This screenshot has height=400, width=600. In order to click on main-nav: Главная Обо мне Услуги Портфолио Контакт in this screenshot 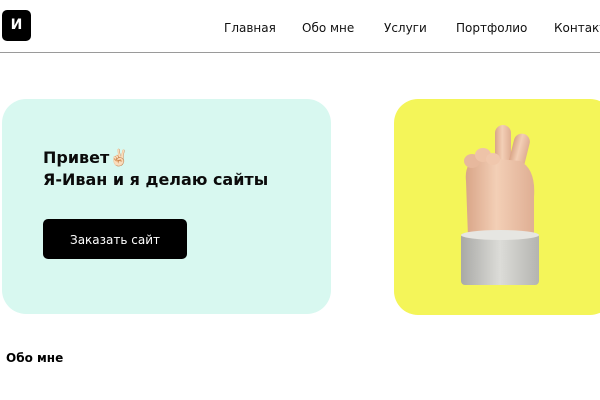, I will do `click(300, 29)`.